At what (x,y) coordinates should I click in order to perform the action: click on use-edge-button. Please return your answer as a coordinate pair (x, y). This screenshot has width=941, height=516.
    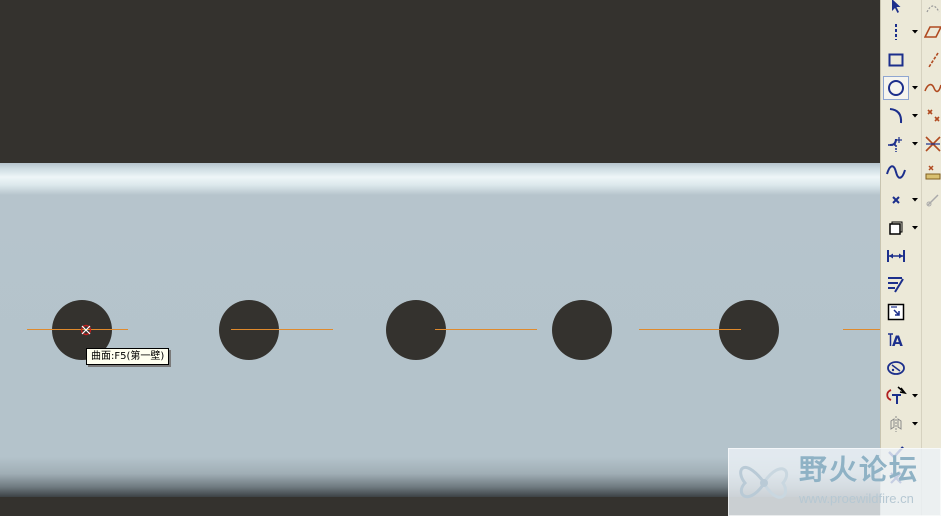
    Looking at the image, I should click on (896, 228).